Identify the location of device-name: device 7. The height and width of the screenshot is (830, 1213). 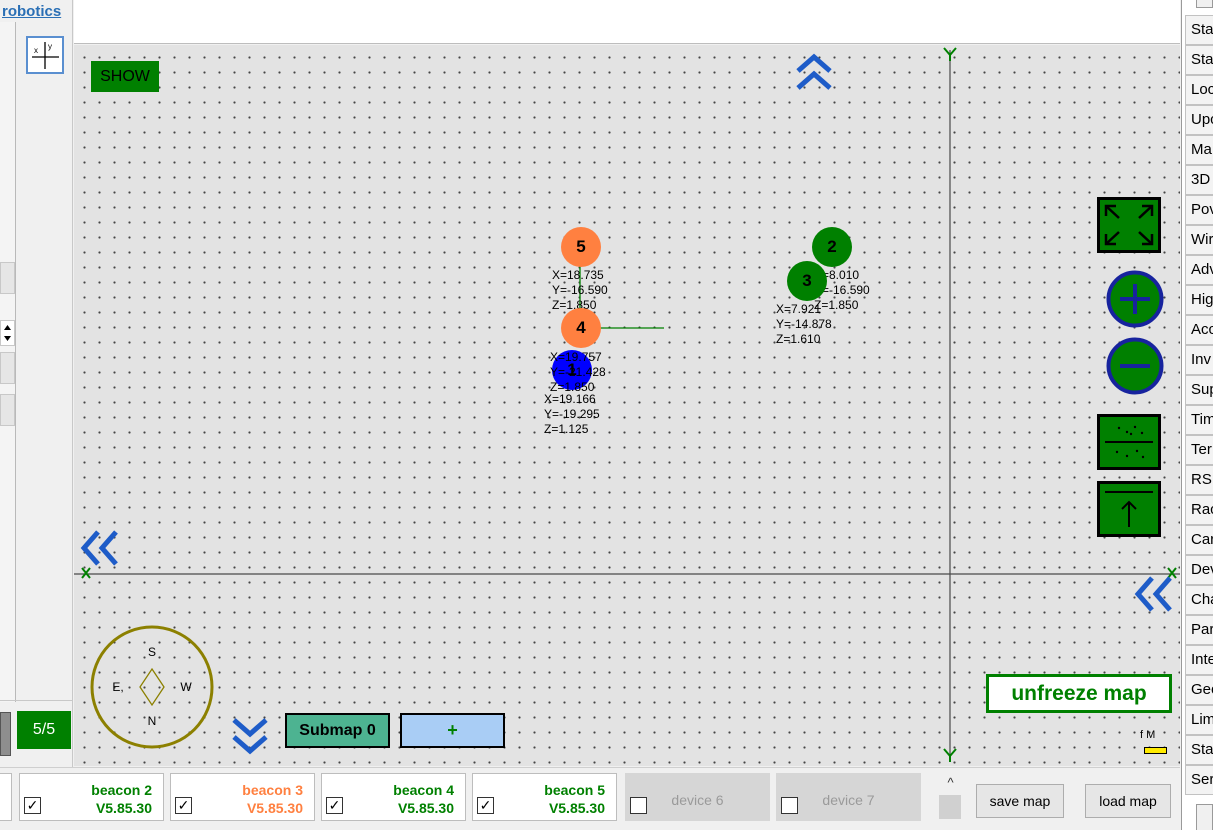
(848, 800).